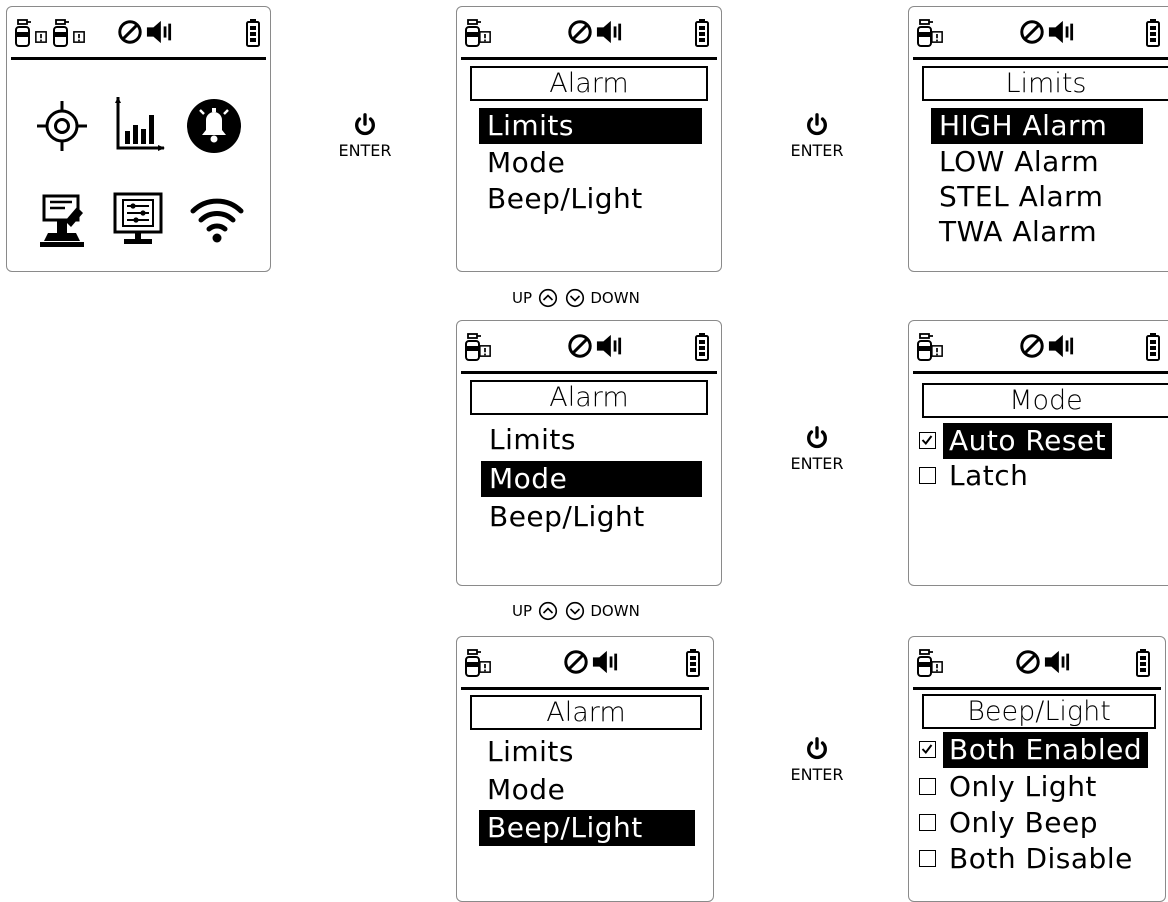  I want to click on settings-tools-icon, so click(62, 221).